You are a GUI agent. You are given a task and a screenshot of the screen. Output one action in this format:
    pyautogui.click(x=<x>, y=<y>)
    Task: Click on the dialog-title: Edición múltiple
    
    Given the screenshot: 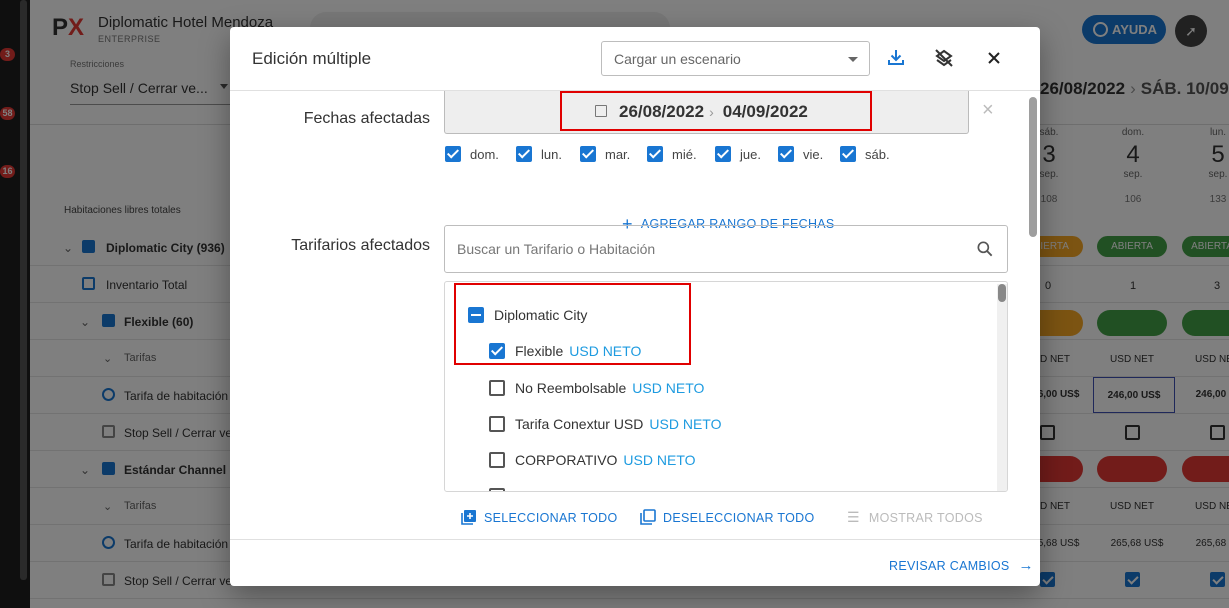 What is the action you would take?
    pyautogui.click(x=312, y=58)
    